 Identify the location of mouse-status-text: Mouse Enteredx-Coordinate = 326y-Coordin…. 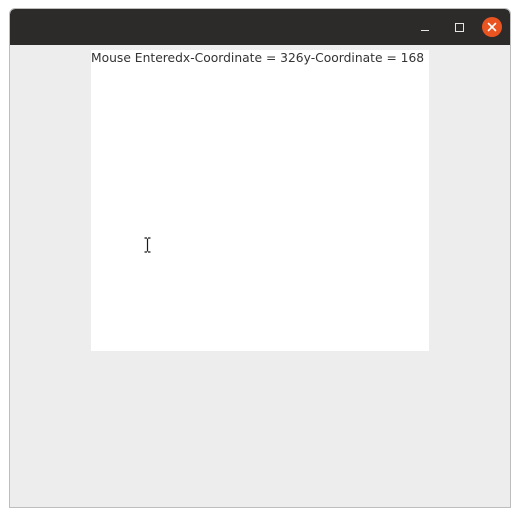
(258, 58).